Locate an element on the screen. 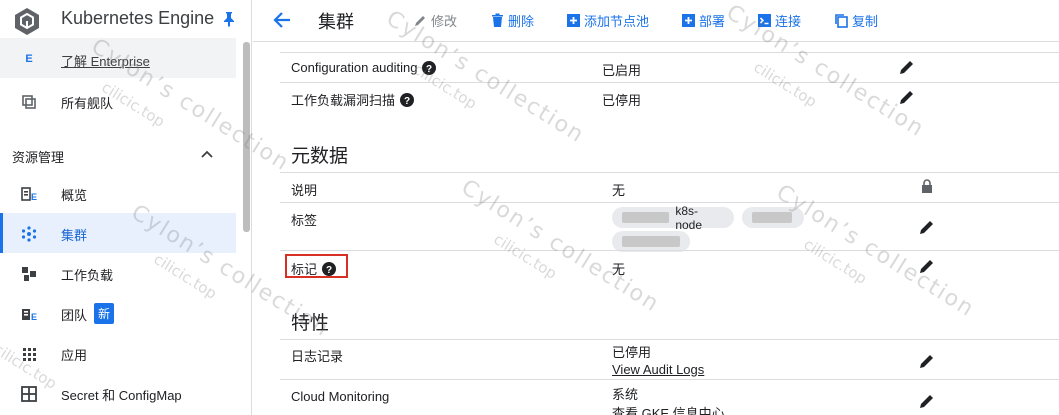  features-section-title: 特性 is located at coordinates (310, 323).